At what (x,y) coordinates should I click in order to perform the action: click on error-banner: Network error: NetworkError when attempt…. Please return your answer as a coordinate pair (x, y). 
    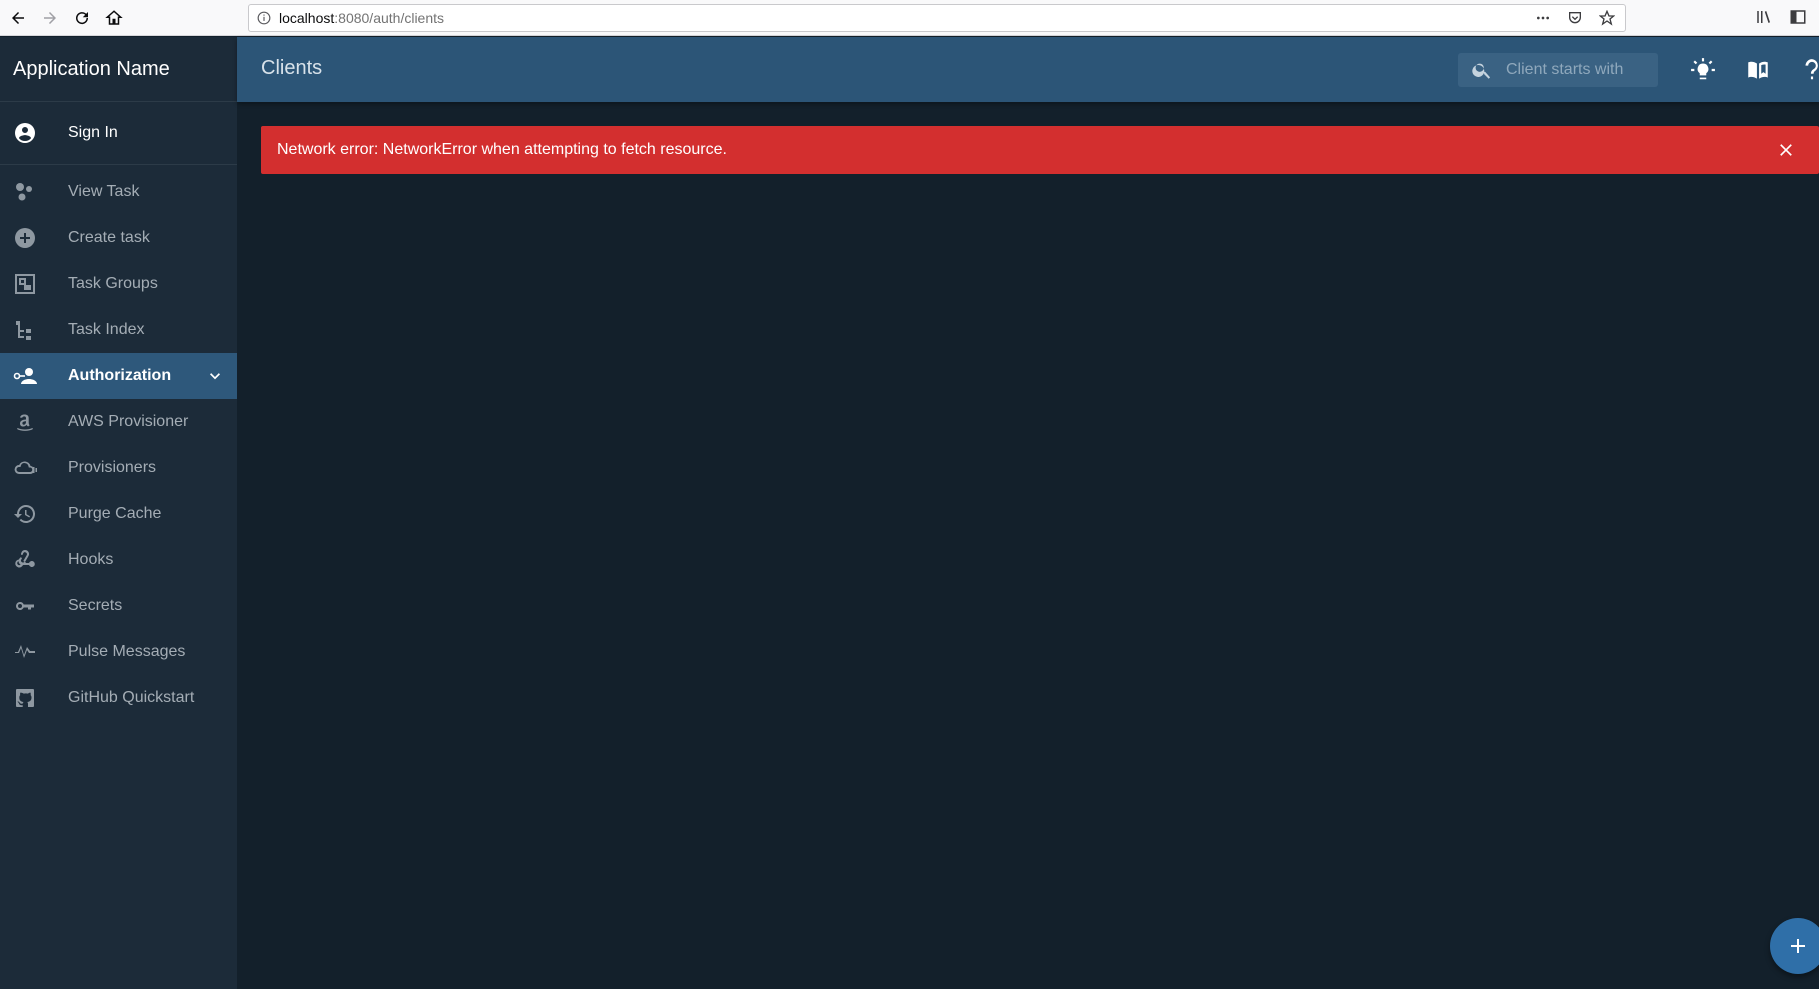
    Looking at the image, I should click on (1040, 150).